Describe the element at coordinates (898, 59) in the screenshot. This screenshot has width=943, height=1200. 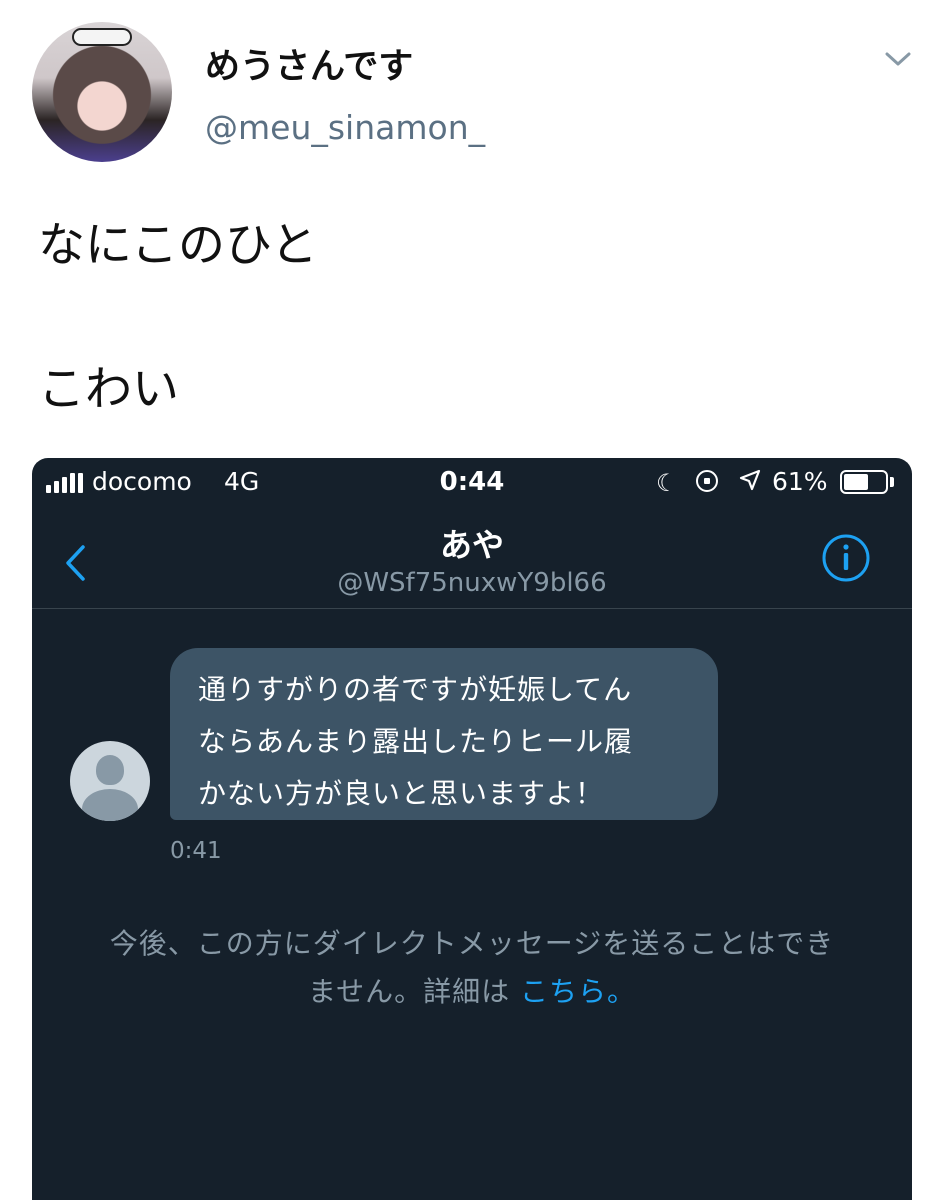
I see `chevron-down-icon` at that location.